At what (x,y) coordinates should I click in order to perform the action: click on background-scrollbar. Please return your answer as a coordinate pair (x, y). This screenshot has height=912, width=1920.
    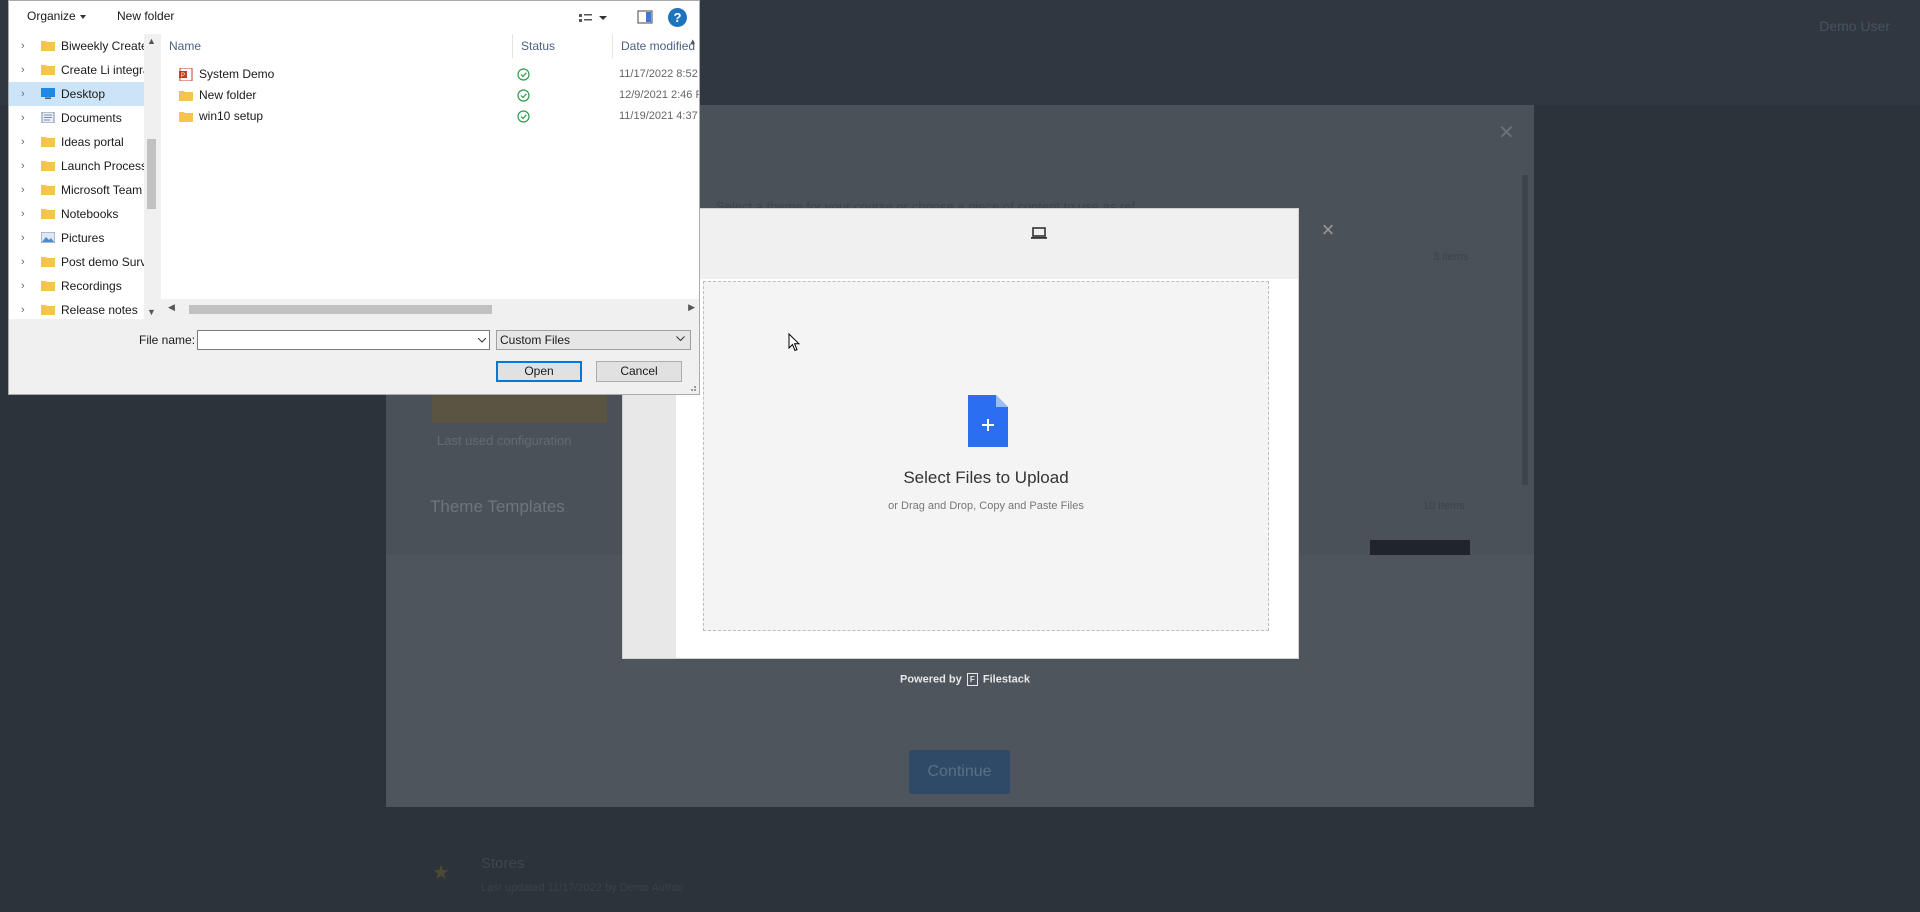
    Looking at the image, I should click on (1525, 330).